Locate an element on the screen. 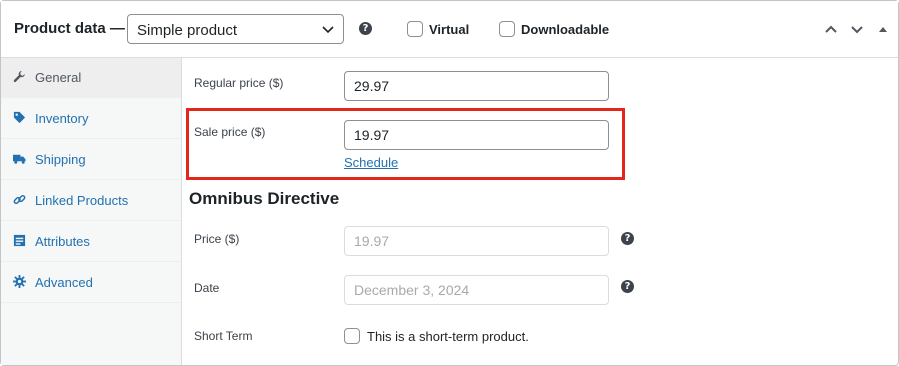 The height and width of the screenshot is (366, 899). tab-general: General is located at coordinates (91, 78).